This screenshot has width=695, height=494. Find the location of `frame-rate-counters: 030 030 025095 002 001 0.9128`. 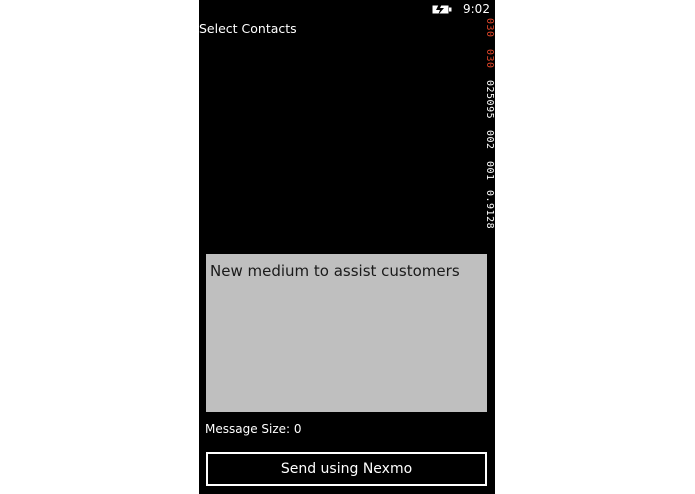

frame-rate-counters: 030 030 025095 002 001 0.9128 is located at coordinates (489, 133).